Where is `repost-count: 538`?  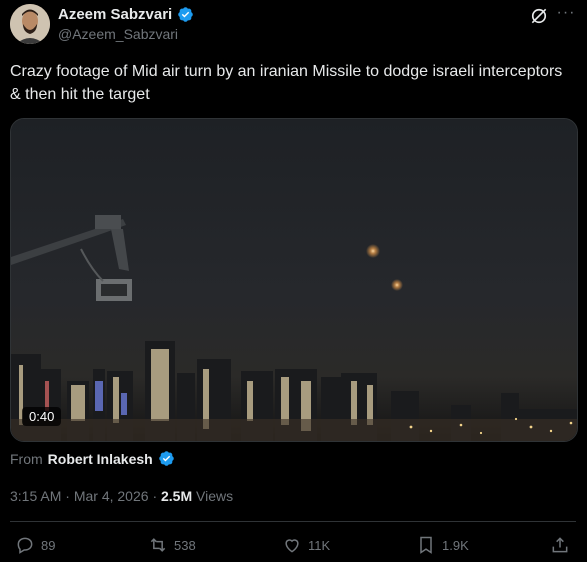
repost-count: 538 is located at coordinates (185, 545).